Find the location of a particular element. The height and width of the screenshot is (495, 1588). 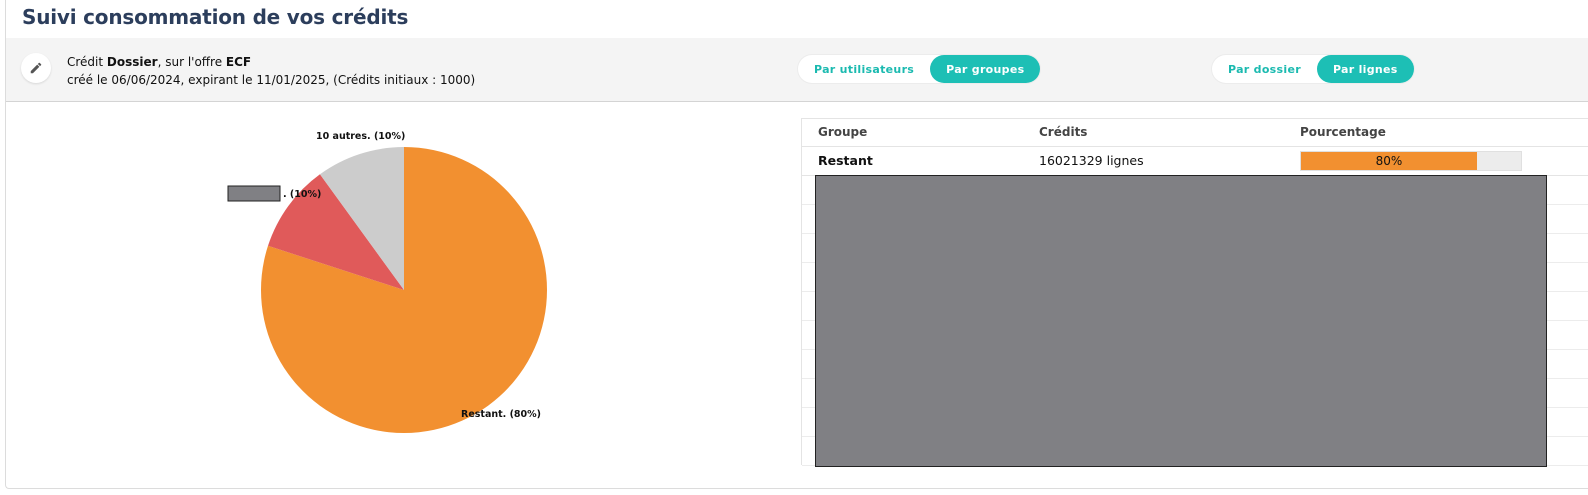

edit-credit-button is located at coordinates (36, 68).